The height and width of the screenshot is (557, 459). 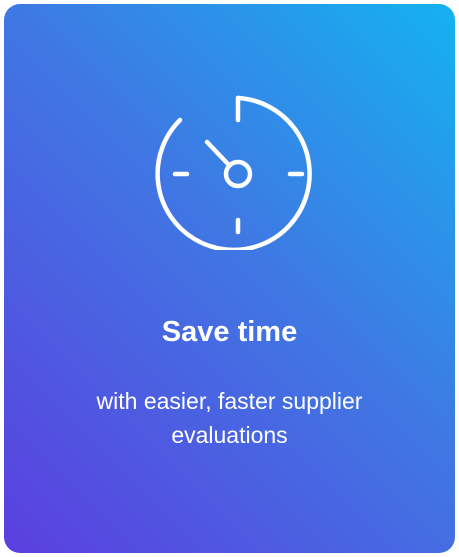 What do you see at coordinates (229, 332) in the screenshot?
I see `card-title: Save time` at bounding box center [229, 332].